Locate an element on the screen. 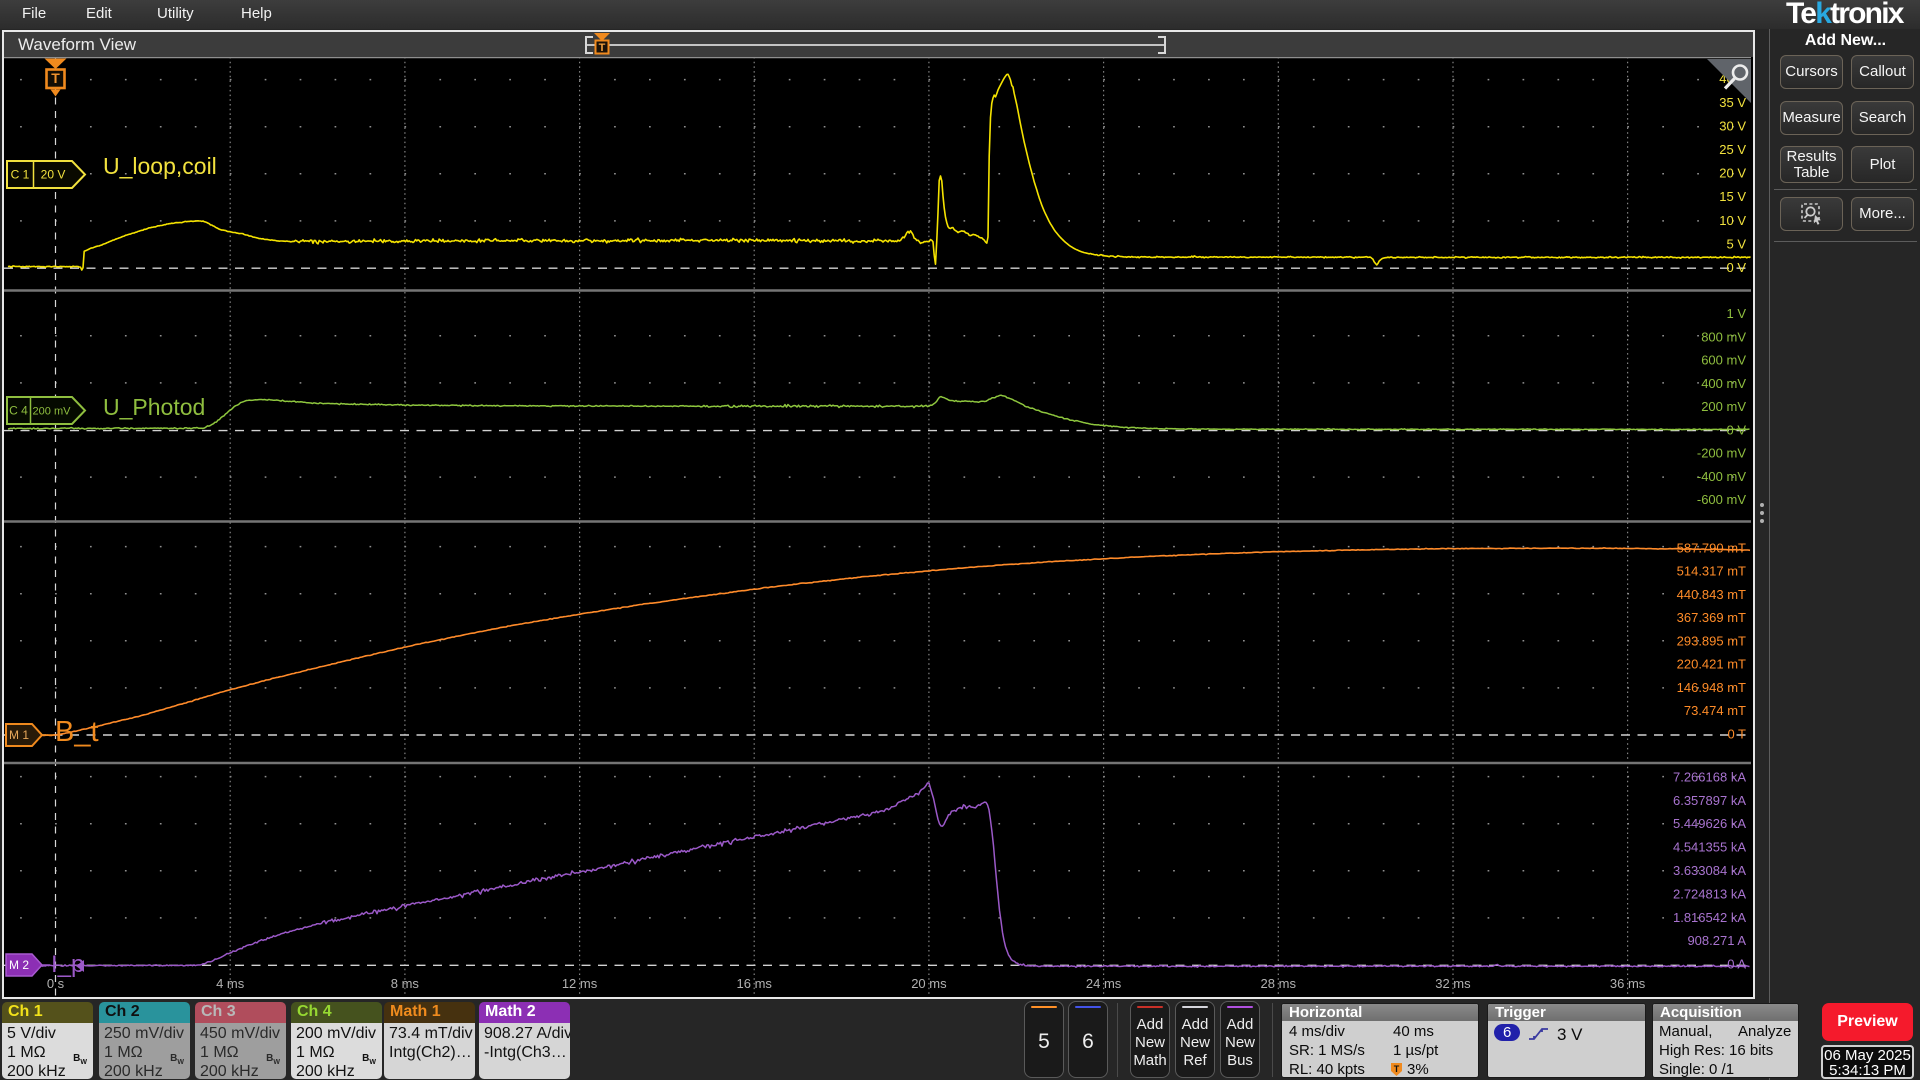 The width and height of the screenshot is (1920, 1080). svg-text: 908.271 A is located at coordinates (1716, 940).